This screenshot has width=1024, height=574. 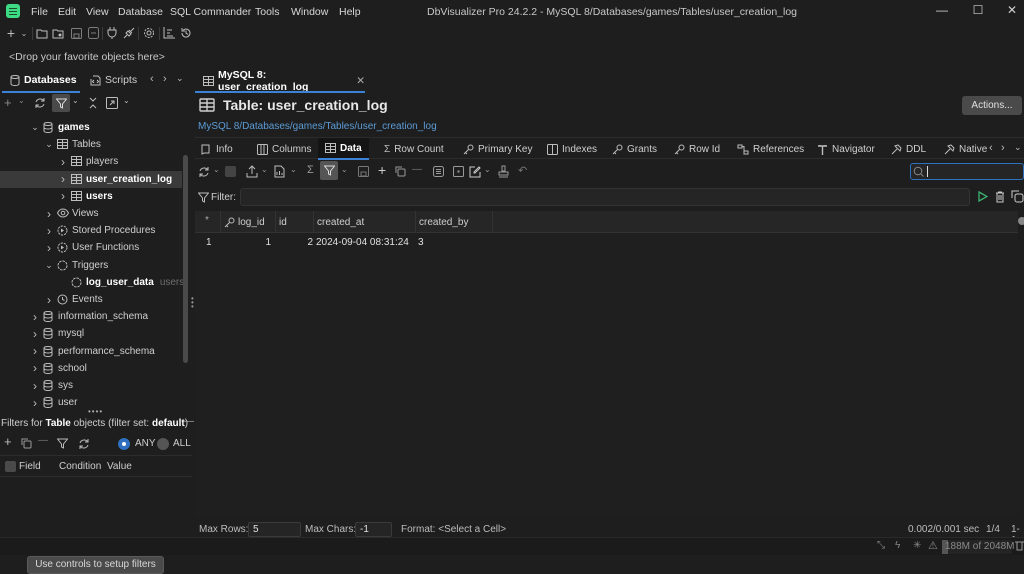 What do you see at coordinates (360, 81) in the screenshot?
I see `close-tab-icon: ✕` at bounding box center [360, 81].